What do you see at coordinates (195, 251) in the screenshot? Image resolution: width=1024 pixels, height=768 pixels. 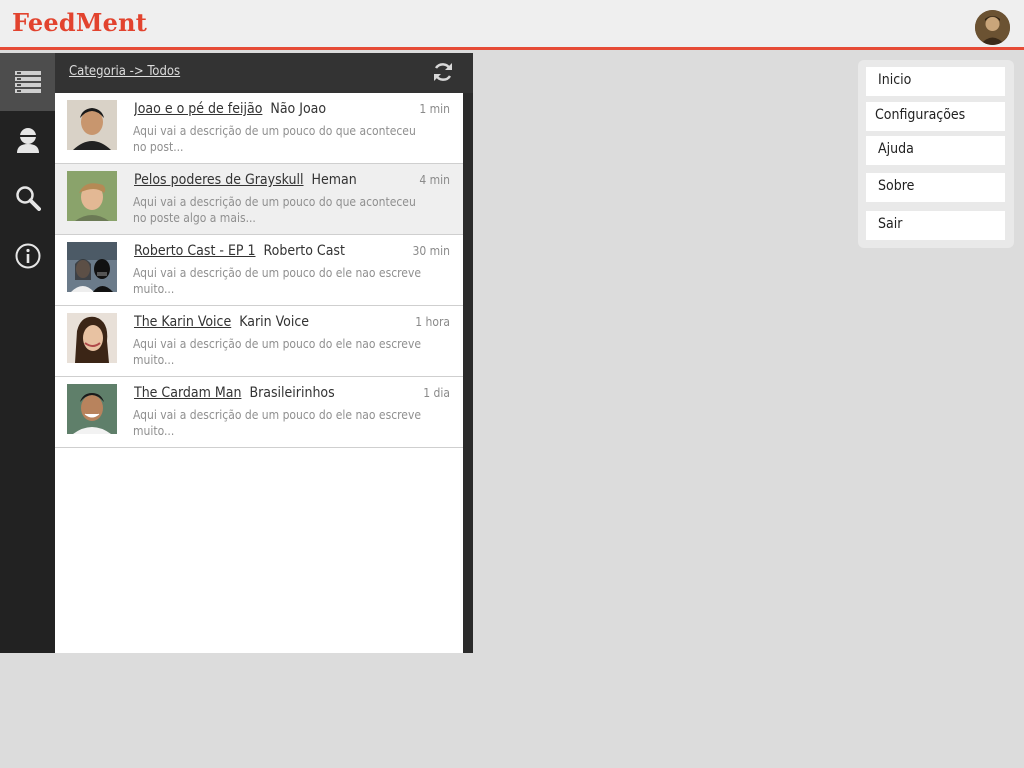 I see `feed-item-title: Roberto Cast - EP 1` at bounding box center [195, 251].